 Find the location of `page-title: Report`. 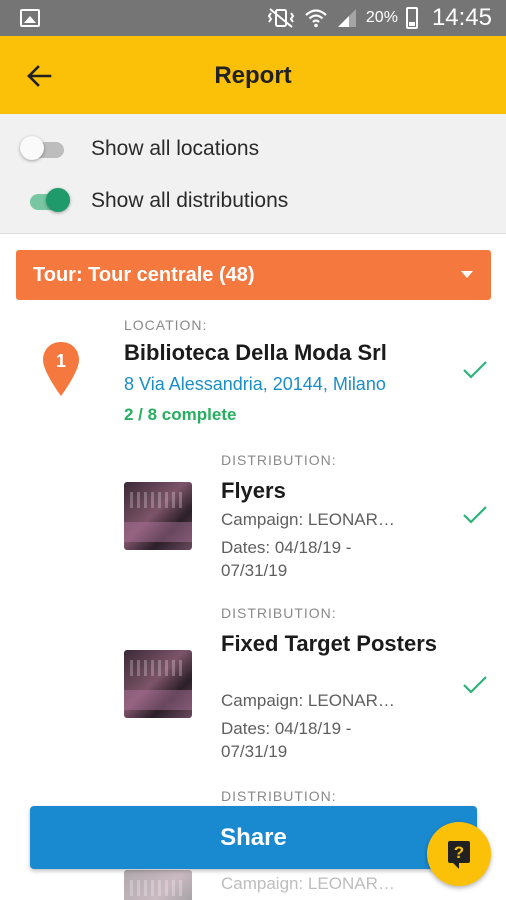

page-title: Report is located at coordinates (253, 75).